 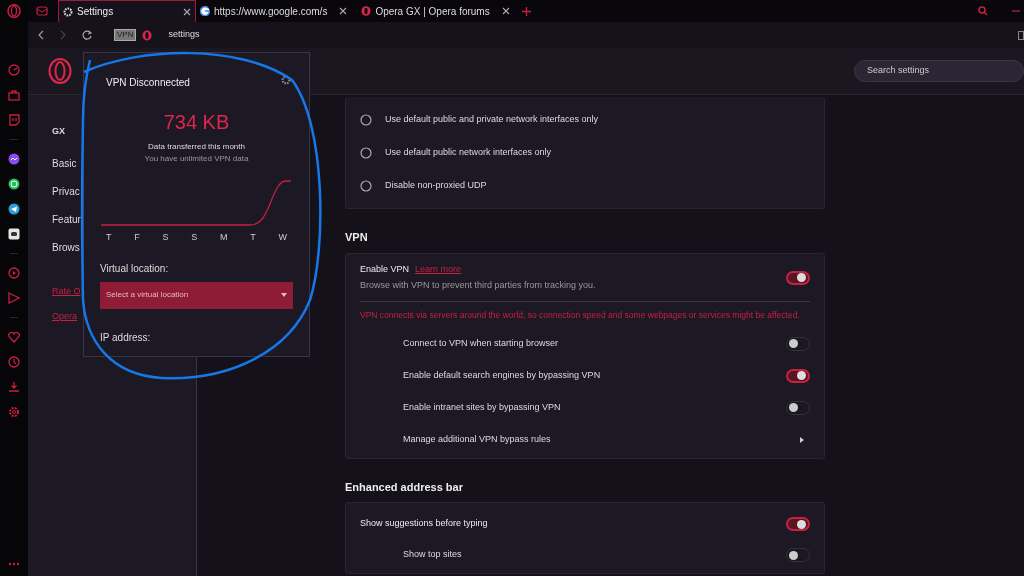 I want to click on location-label: Virtual location:, so click(x=135, y=268).